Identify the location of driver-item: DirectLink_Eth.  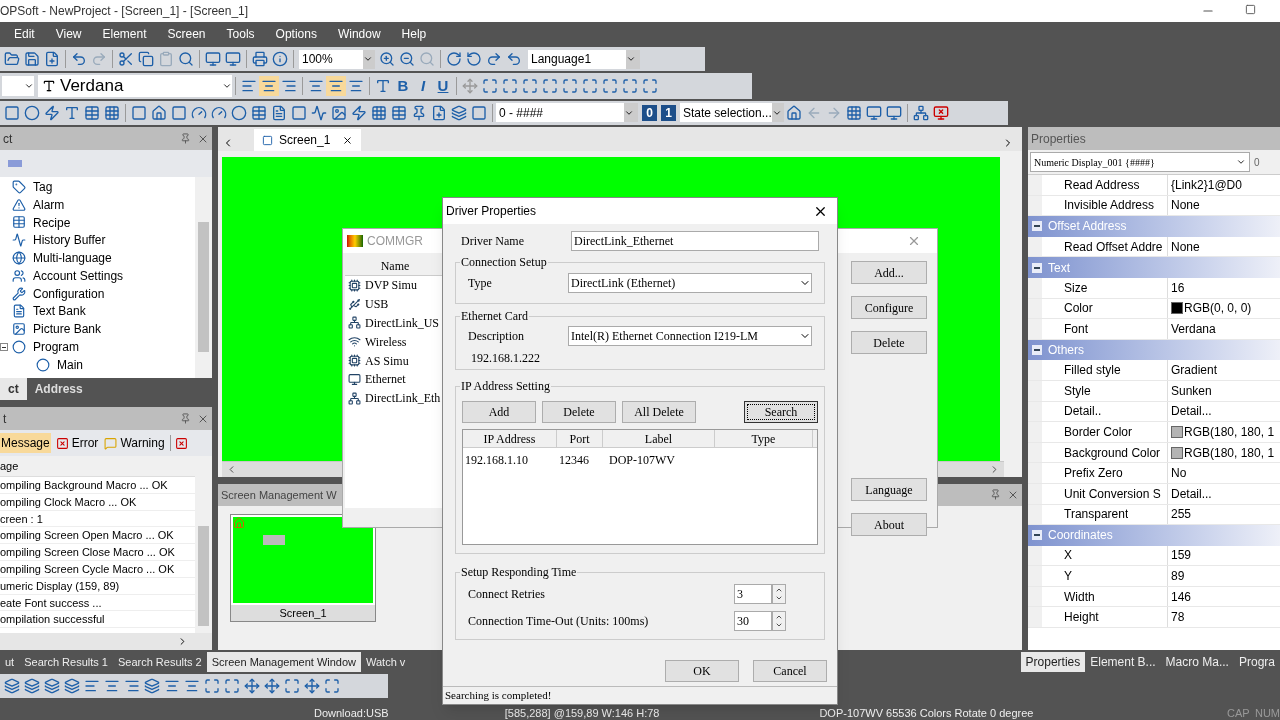
(403, 398).